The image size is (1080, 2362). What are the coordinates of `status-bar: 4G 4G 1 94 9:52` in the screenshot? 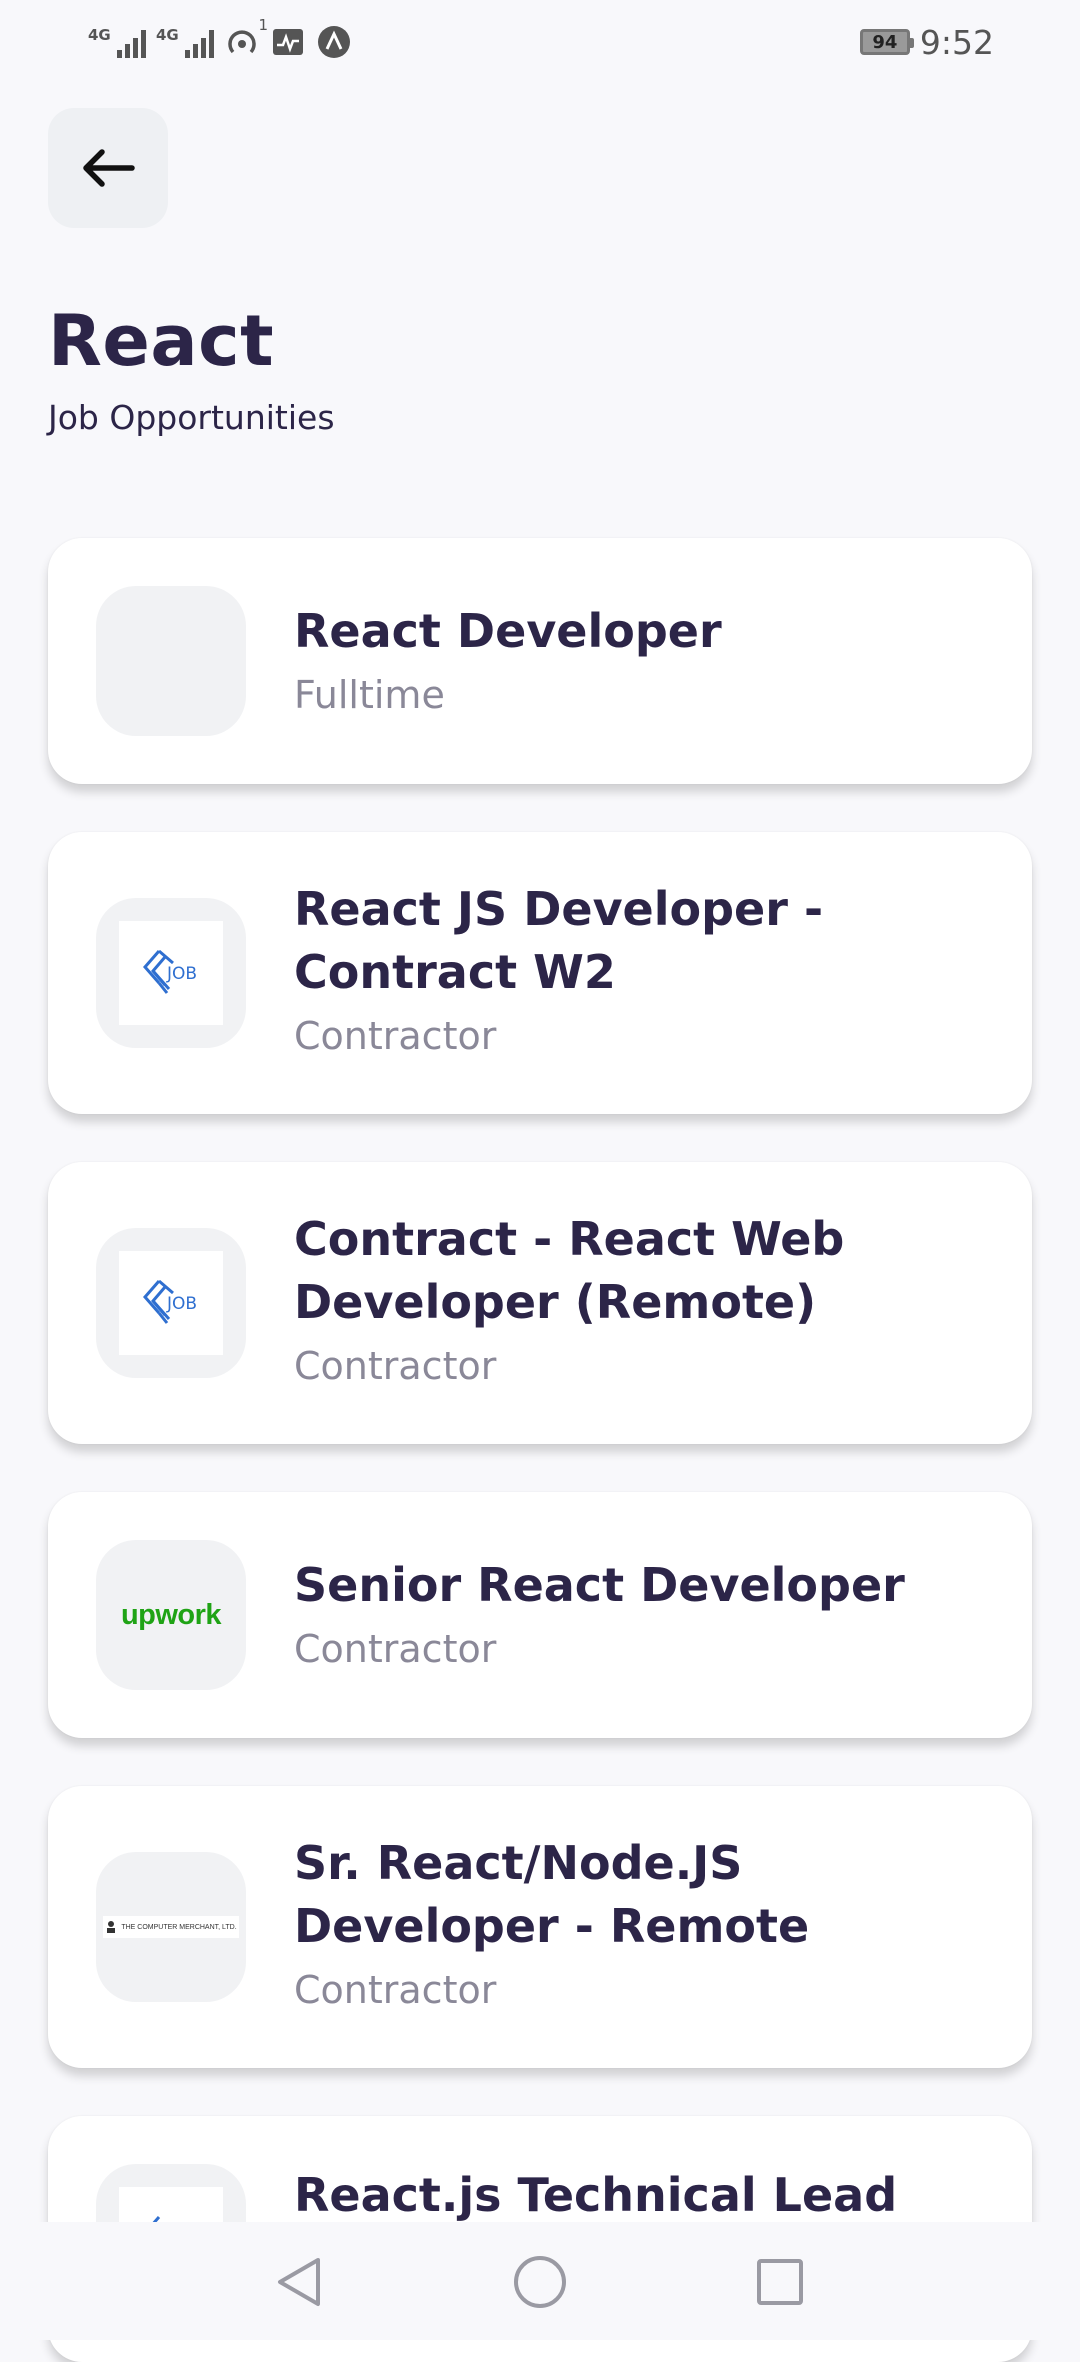 It's located at (540, 42).